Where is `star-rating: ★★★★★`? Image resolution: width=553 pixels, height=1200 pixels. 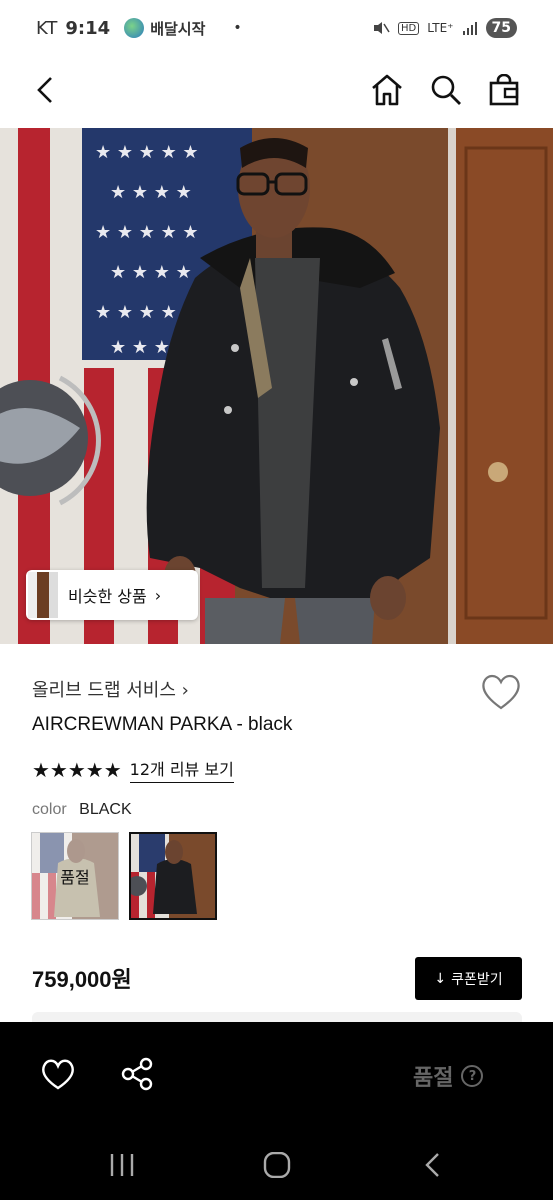
star-rating: ★★★★★ is located at coordinates (77, 769).